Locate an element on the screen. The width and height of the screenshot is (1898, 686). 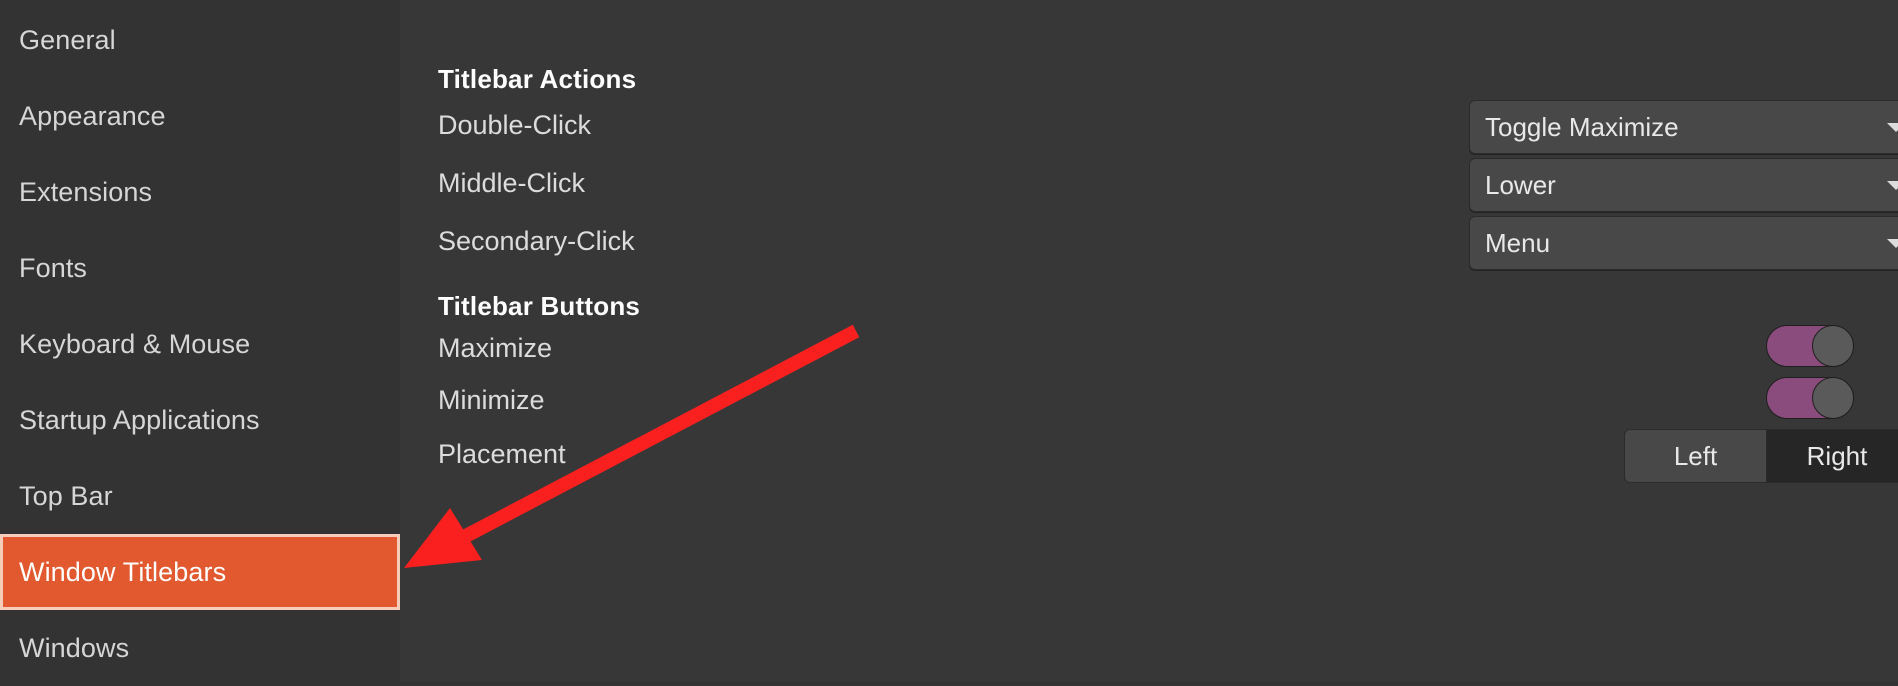
sidebar-item-window-titlebars: Window Titlebars is located at coordinates (200, 572).